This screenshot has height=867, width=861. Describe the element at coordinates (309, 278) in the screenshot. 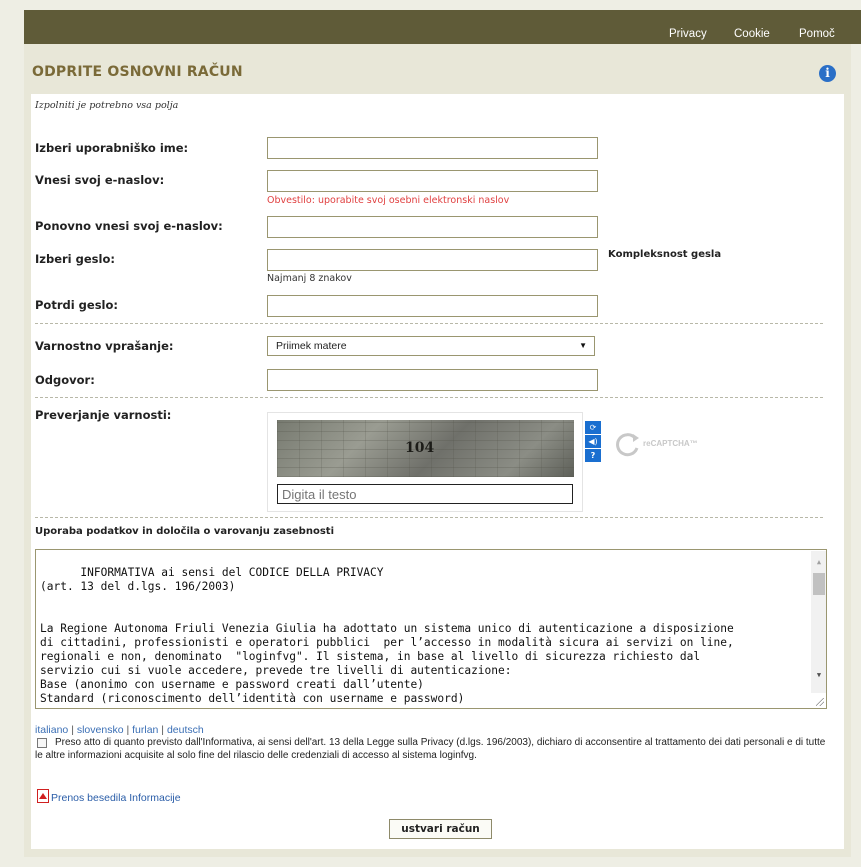

I see `password-hint: Najmanj 8 znakov` at that location.